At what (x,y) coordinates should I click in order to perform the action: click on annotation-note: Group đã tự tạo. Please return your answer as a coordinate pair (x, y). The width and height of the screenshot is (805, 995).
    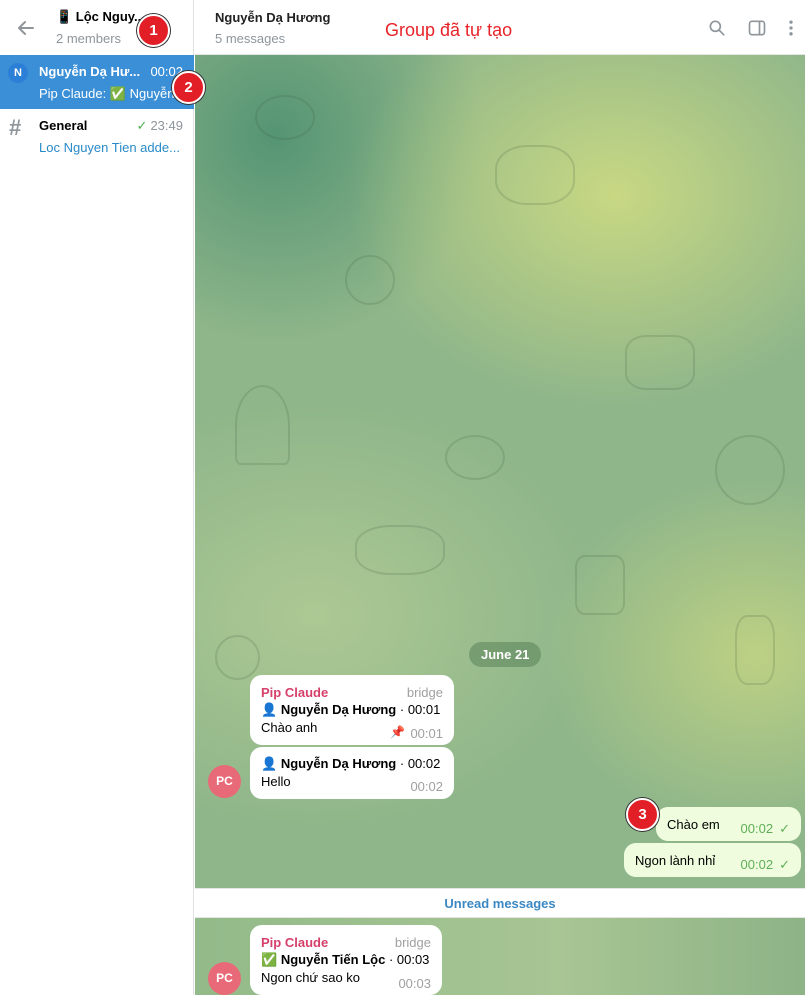
    Looking at the image, I should click on (449, 30).